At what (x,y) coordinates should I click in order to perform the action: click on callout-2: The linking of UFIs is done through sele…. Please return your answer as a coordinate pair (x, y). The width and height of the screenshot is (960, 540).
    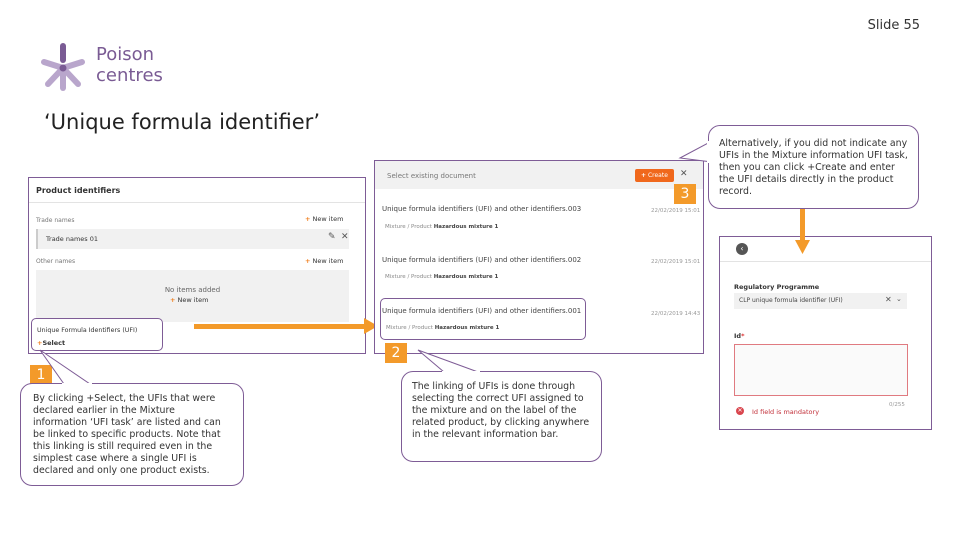
    Looking at the image, I should click on (501, 416).